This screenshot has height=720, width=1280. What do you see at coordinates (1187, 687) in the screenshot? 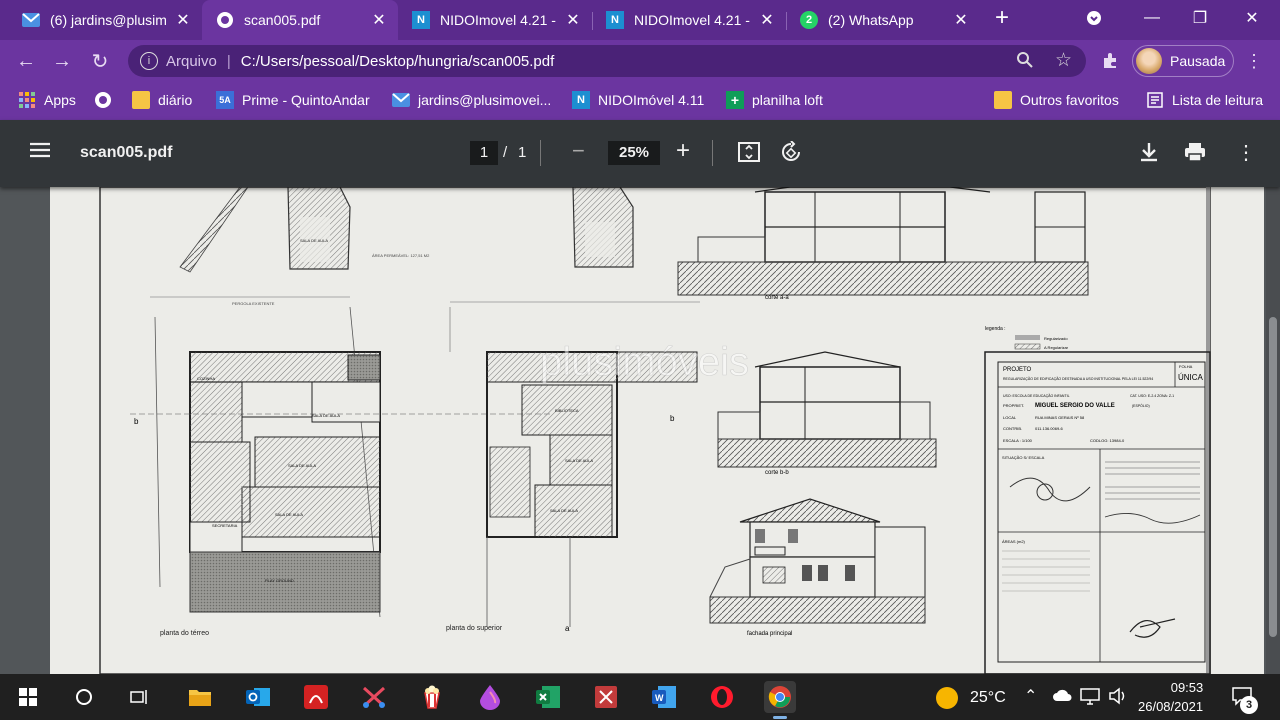
I see `clock-time: 09:53` at bounding box center [1187, 687].